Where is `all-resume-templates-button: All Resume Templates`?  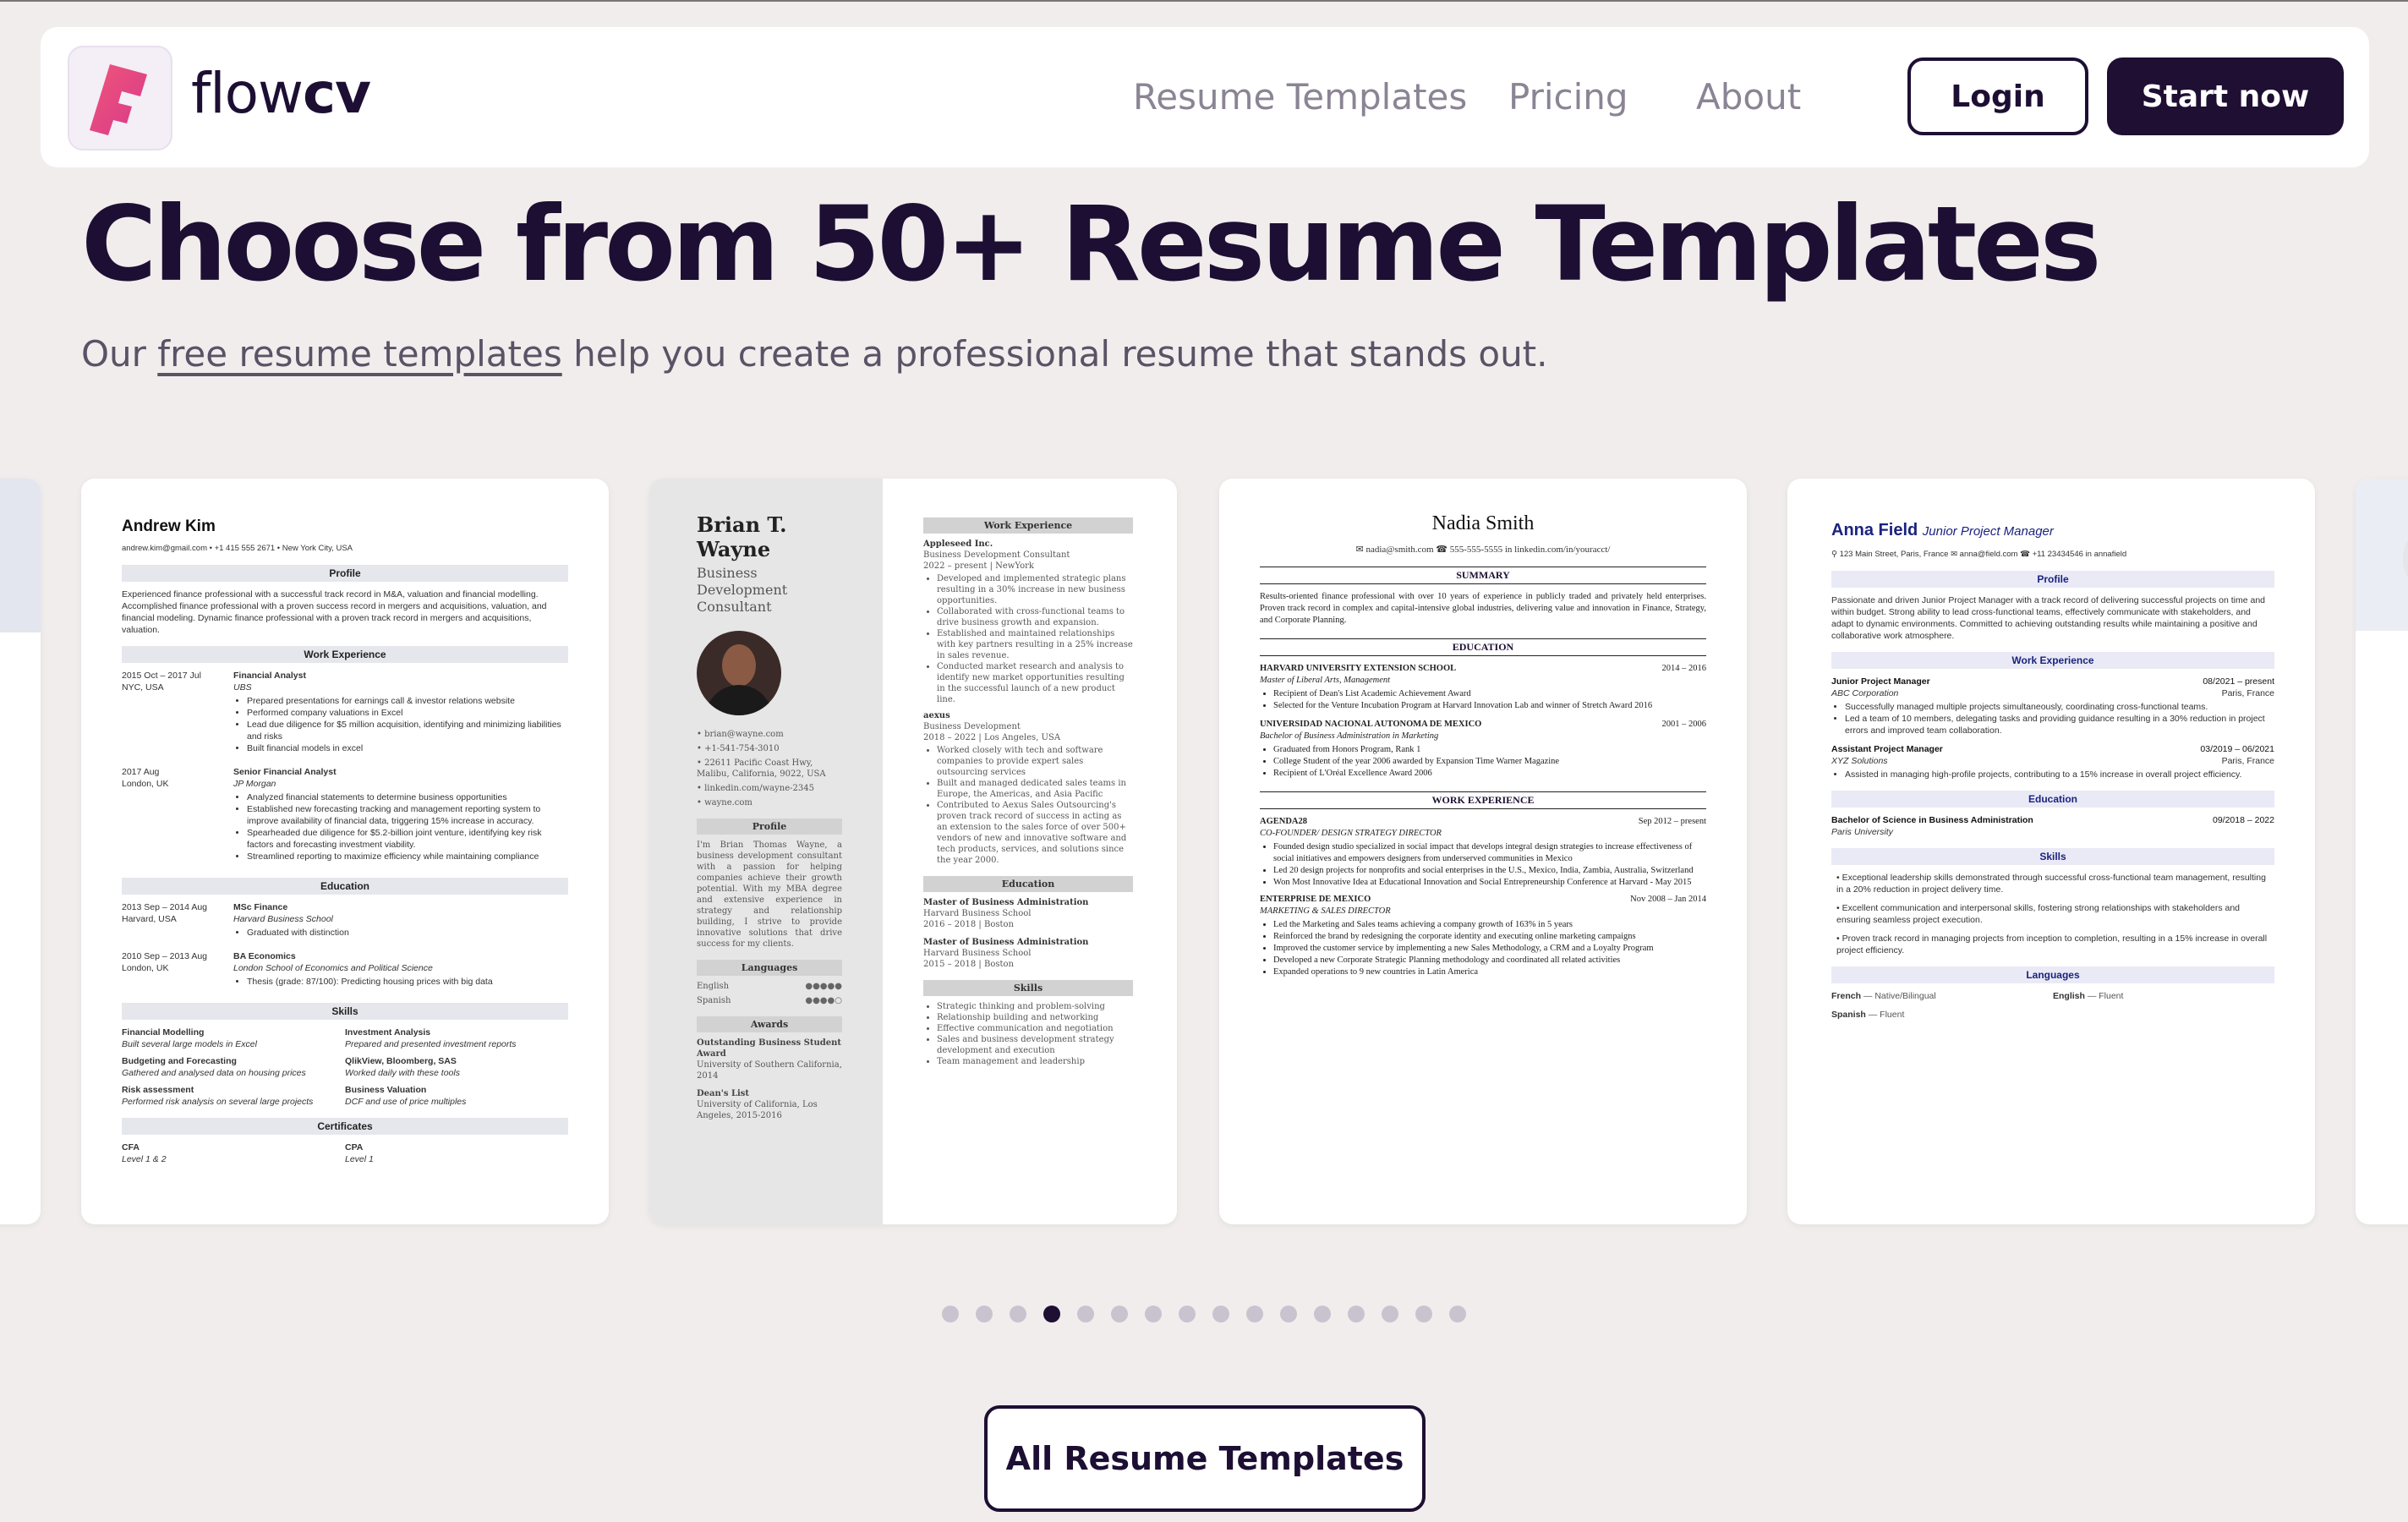
all-resume-templates-button: All Resume Templates is located at coordinates (1205, 1458).